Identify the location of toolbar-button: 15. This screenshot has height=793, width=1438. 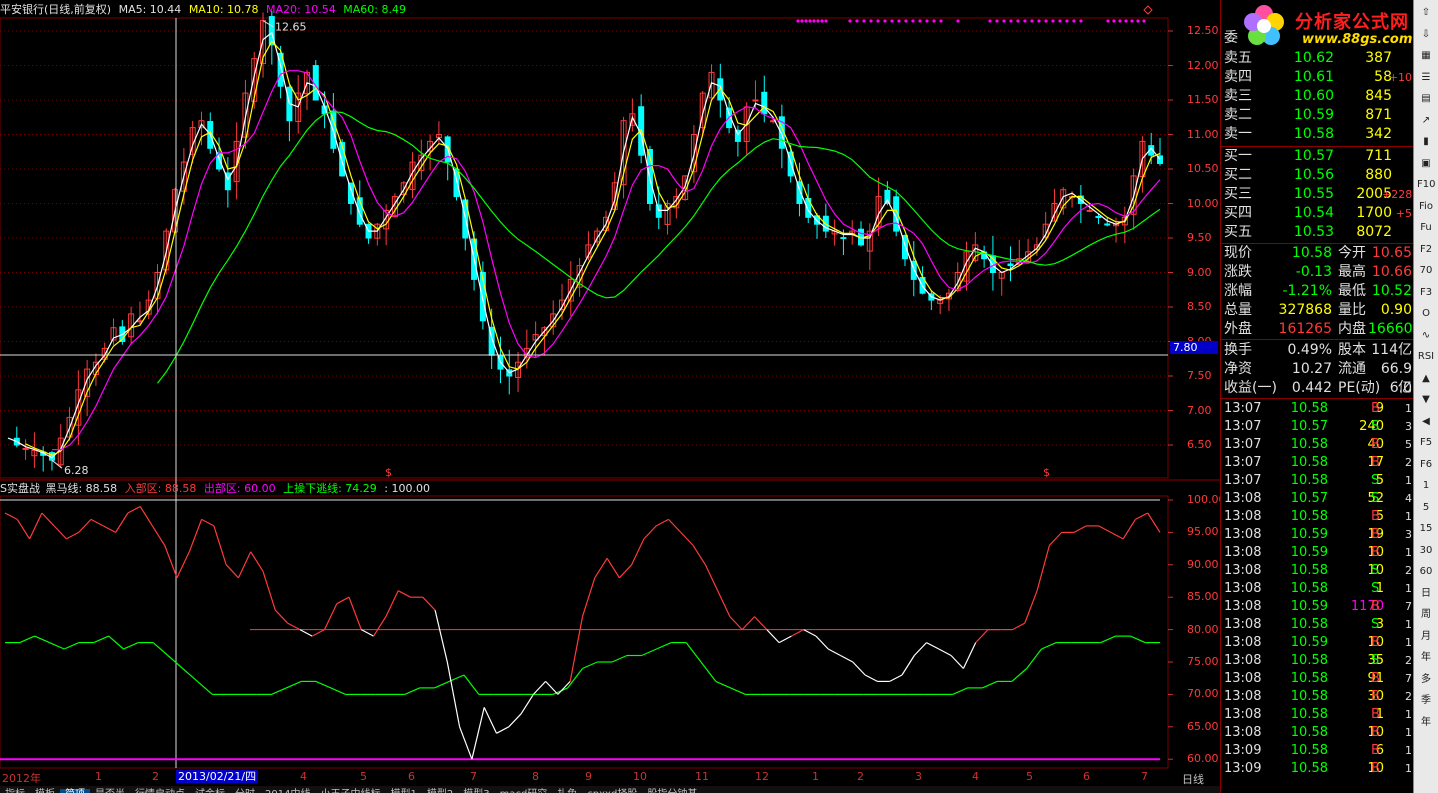
(1426, 528).